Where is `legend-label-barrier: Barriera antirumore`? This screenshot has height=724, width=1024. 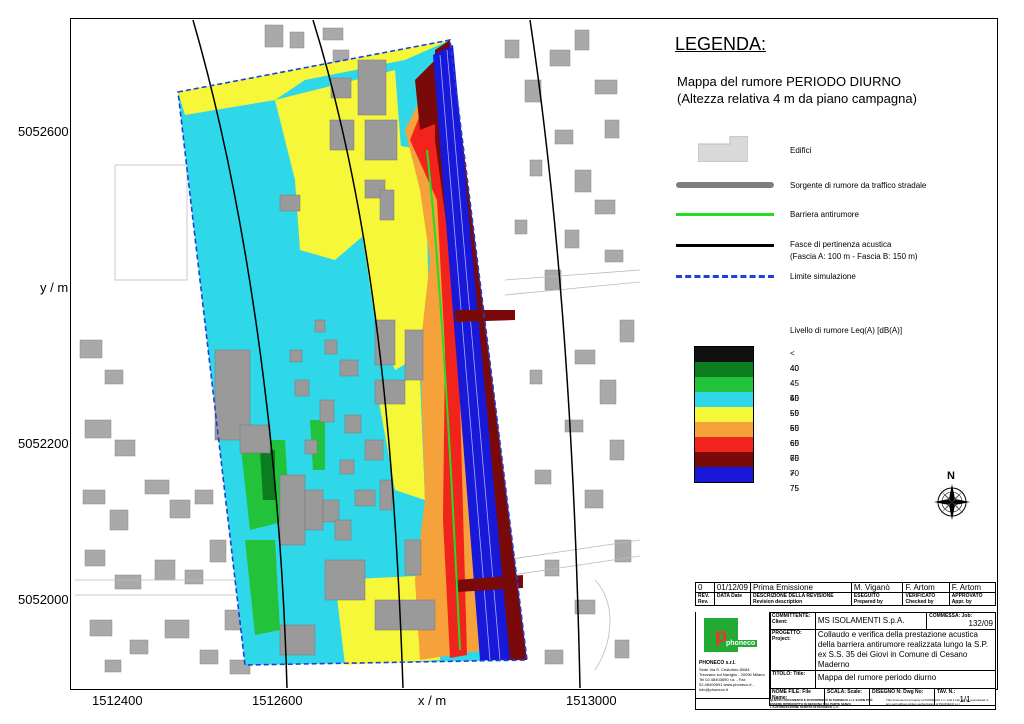 legend-label-barrier: Barriera antirumore is located at coordinates (824, 214).